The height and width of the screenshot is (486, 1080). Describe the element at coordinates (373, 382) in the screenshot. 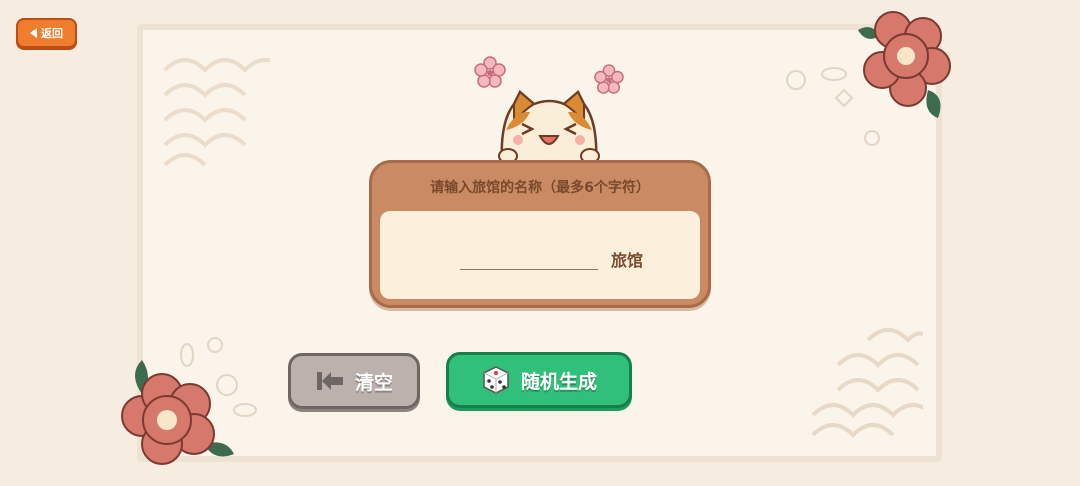

I see `clear-button-label: 清空` at that location.